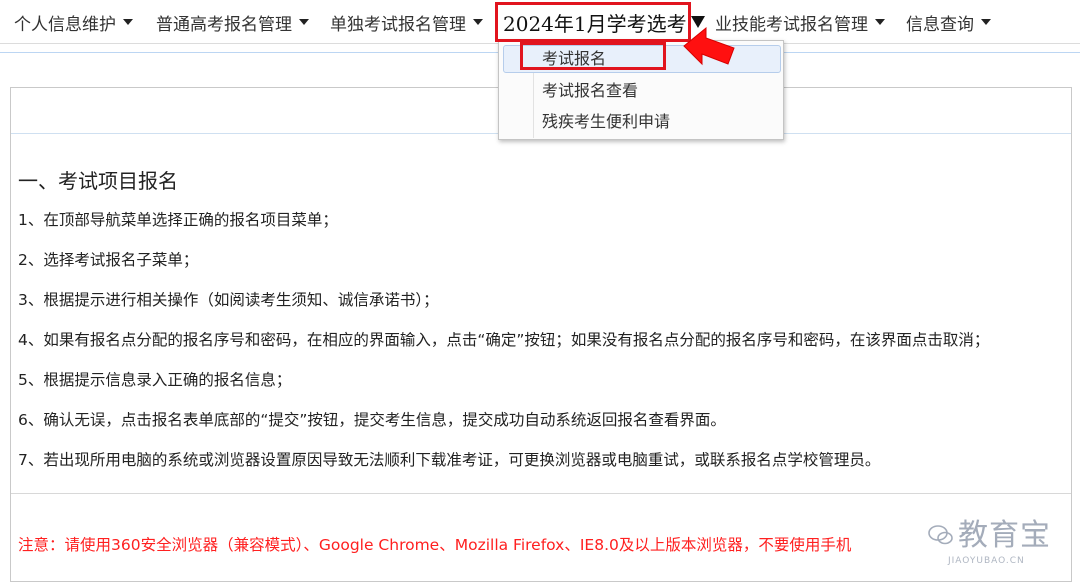 The image size is (1080, 587). I want to click on menu-item-disability-accommodation: 残疾考生便利申请, so click(642, 122).